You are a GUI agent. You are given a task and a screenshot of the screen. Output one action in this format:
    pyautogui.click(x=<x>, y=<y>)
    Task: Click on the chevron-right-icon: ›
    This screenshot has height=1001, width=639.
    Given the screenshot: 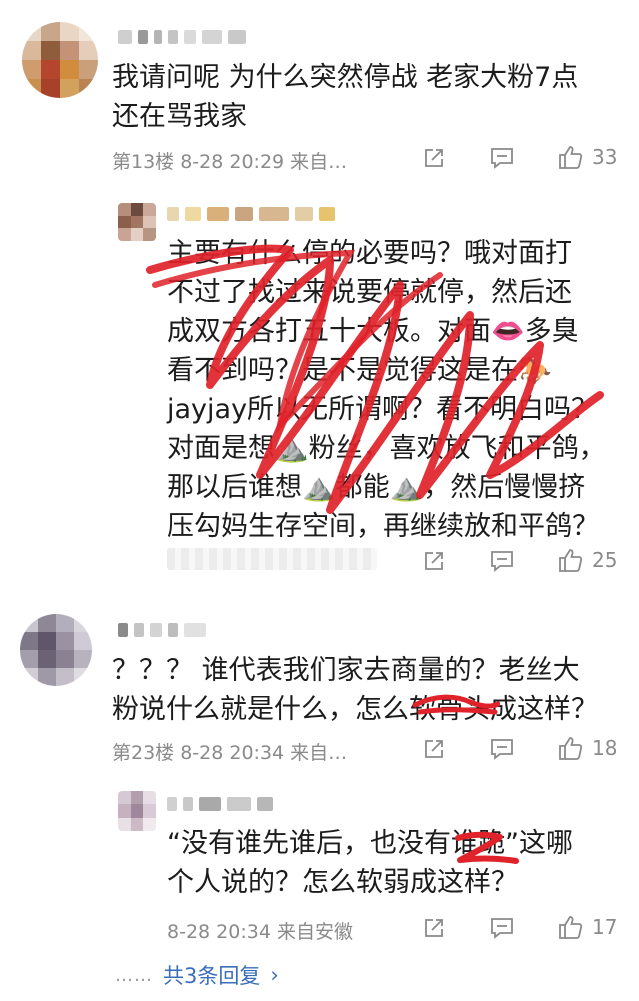 What is the action you would take?
    pyautogui.click(x=274, y=975)
    